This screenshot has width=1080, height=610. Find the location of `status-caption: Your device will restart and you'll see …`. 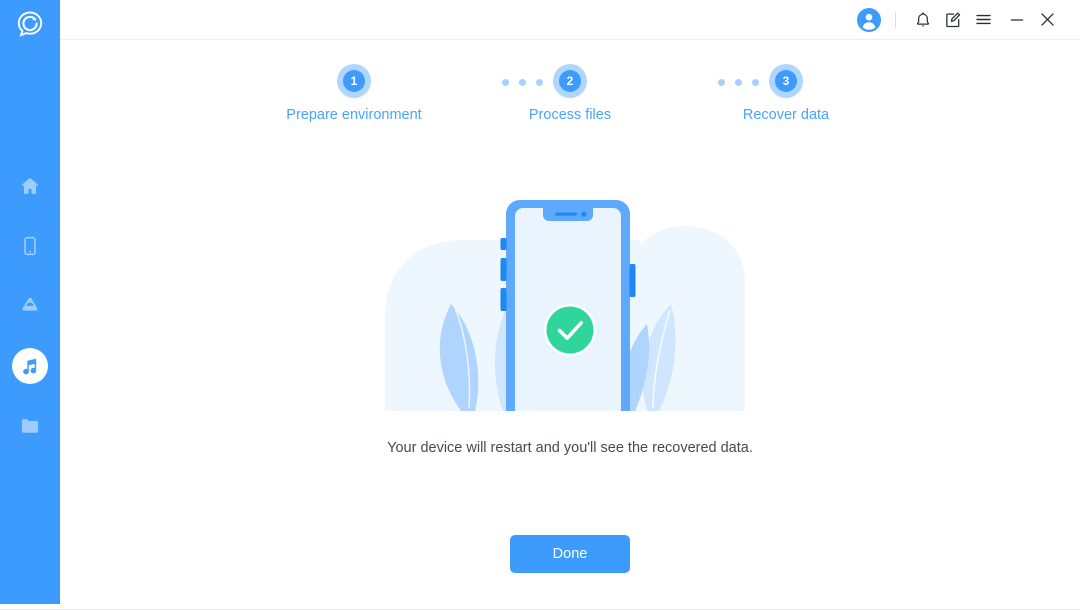

status-caption: Your device will restart and you'll see … is located at coordinates (570, 448).